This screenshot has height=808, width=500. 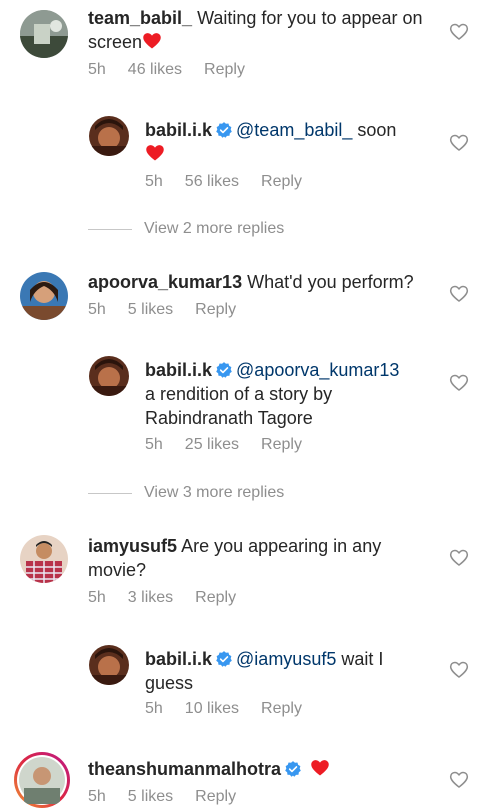 I want to click on likes-count: 25 likes, so click(x=212, y=445).